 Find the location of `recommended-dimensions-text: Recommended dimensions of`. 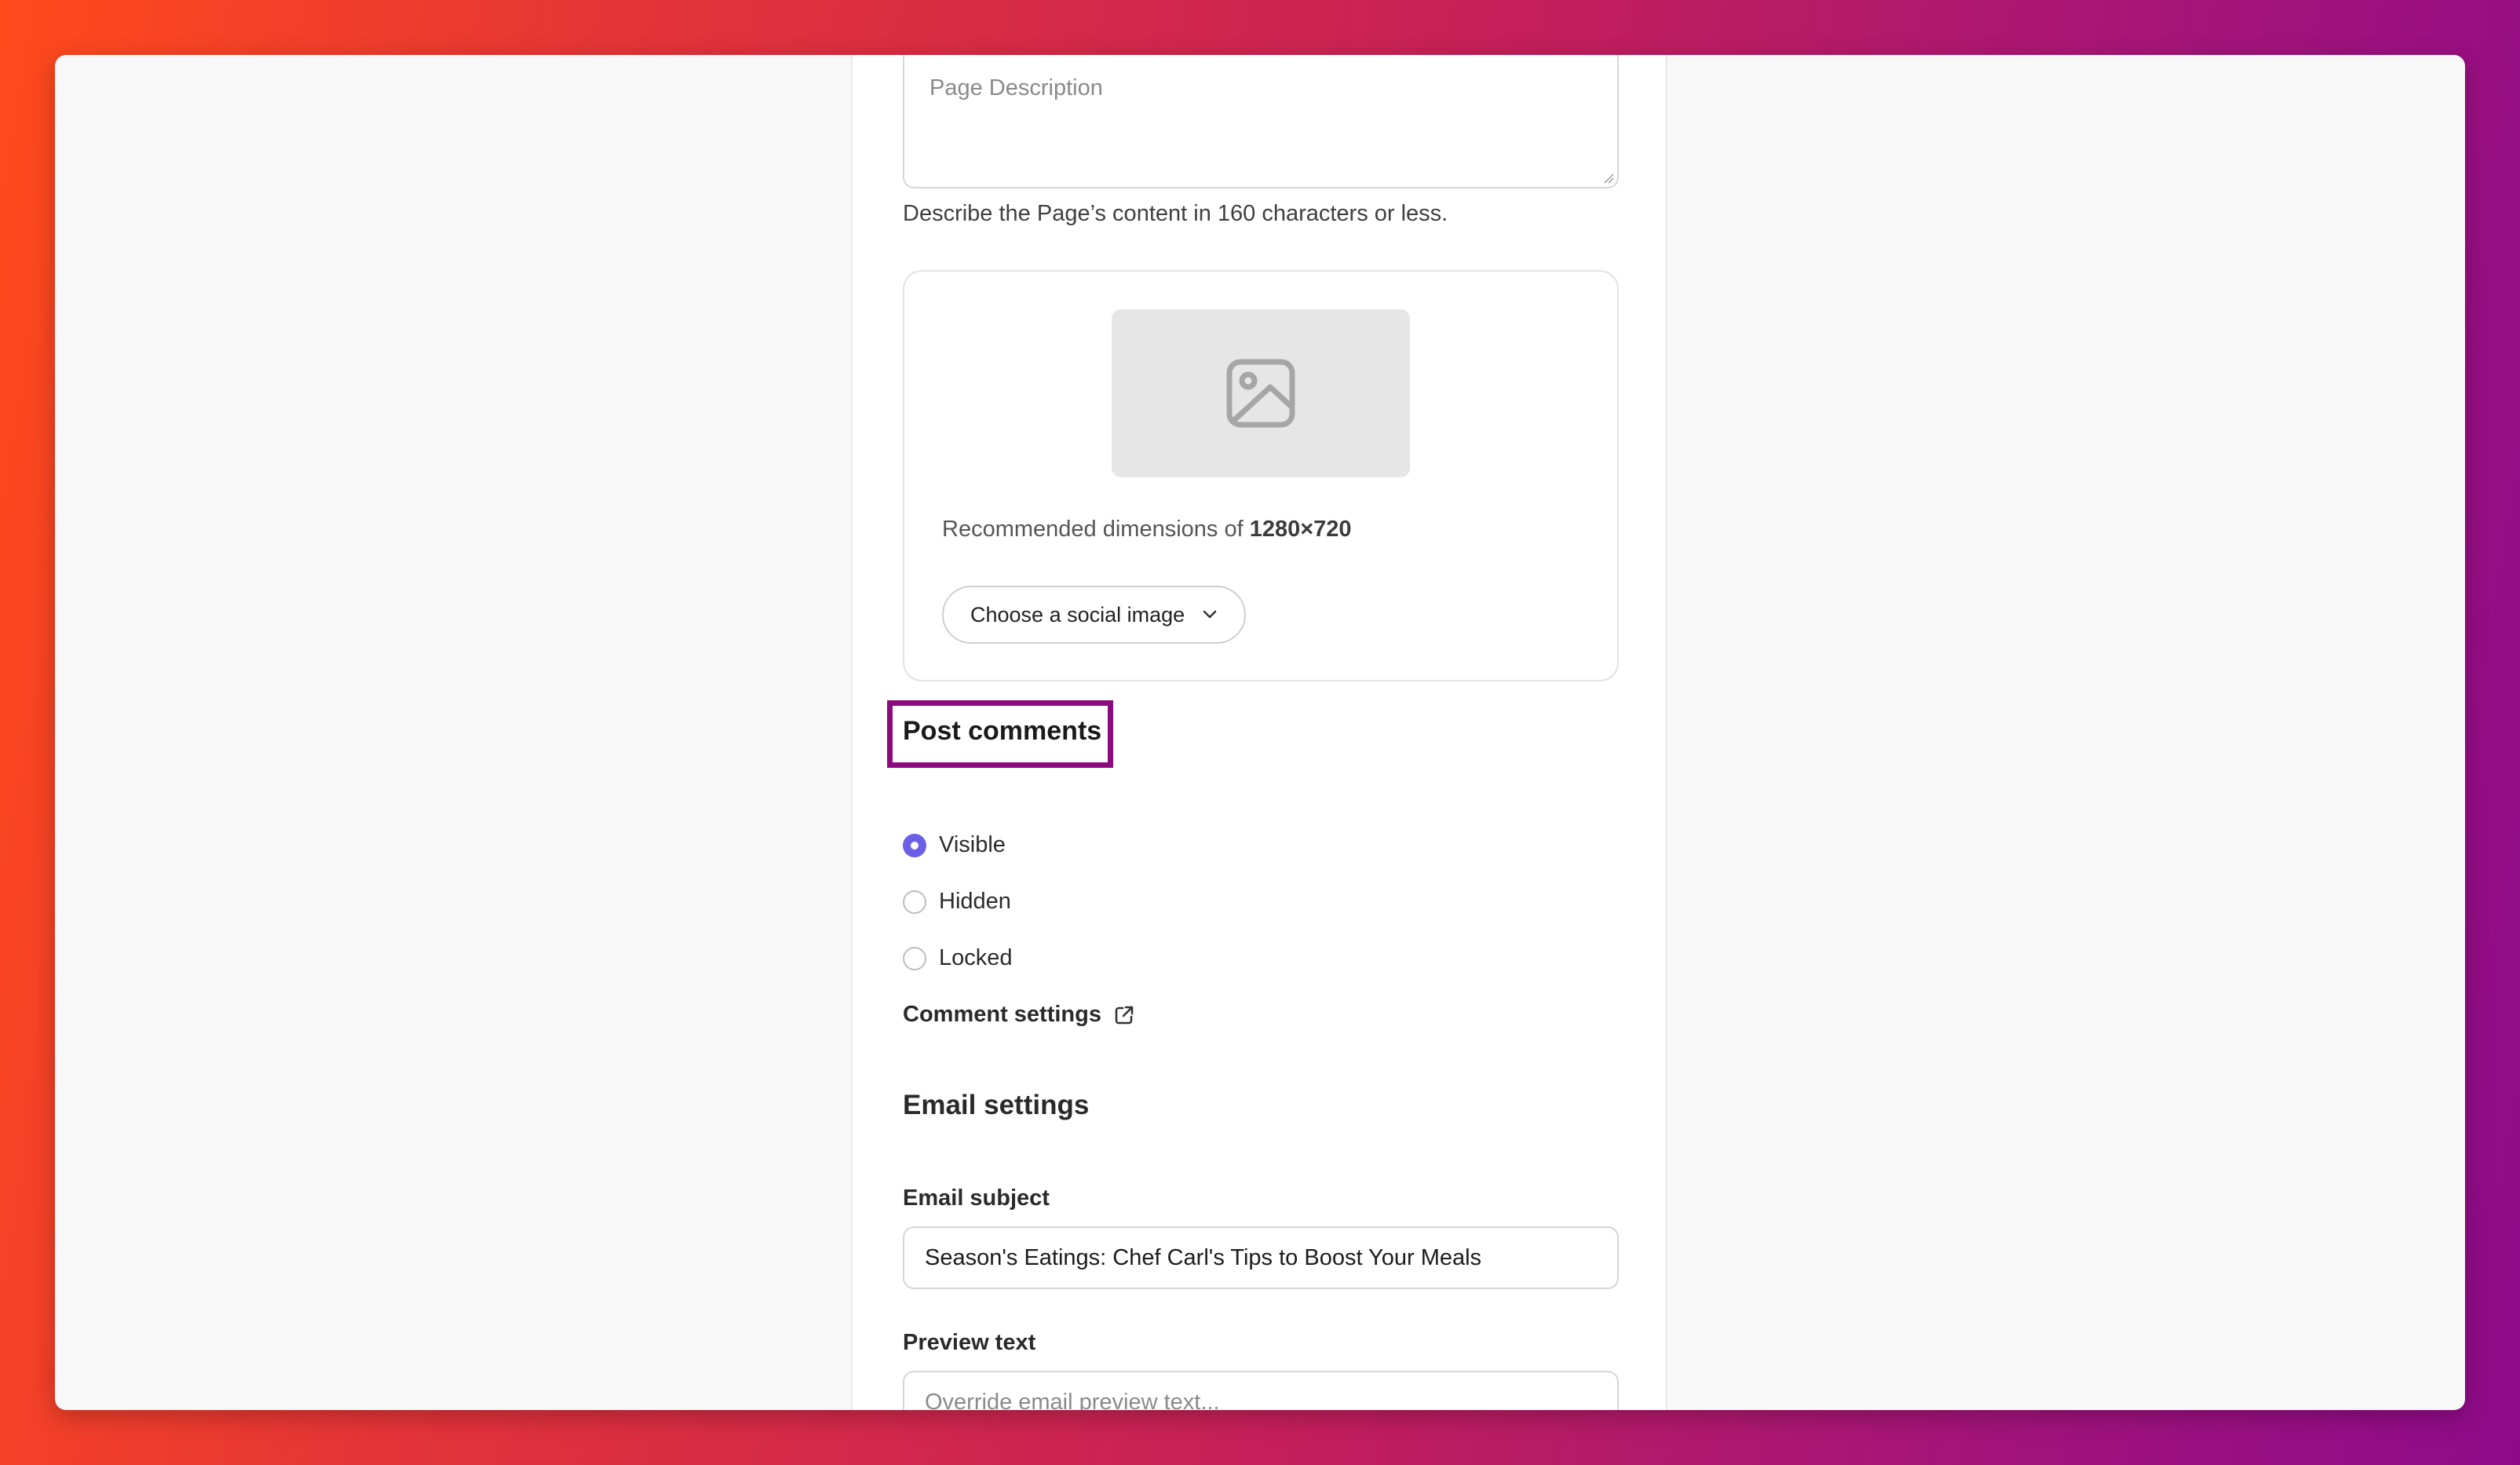

recommended-dimensions-text: Recommended dimensions of is located at coordinates (1093, 529).